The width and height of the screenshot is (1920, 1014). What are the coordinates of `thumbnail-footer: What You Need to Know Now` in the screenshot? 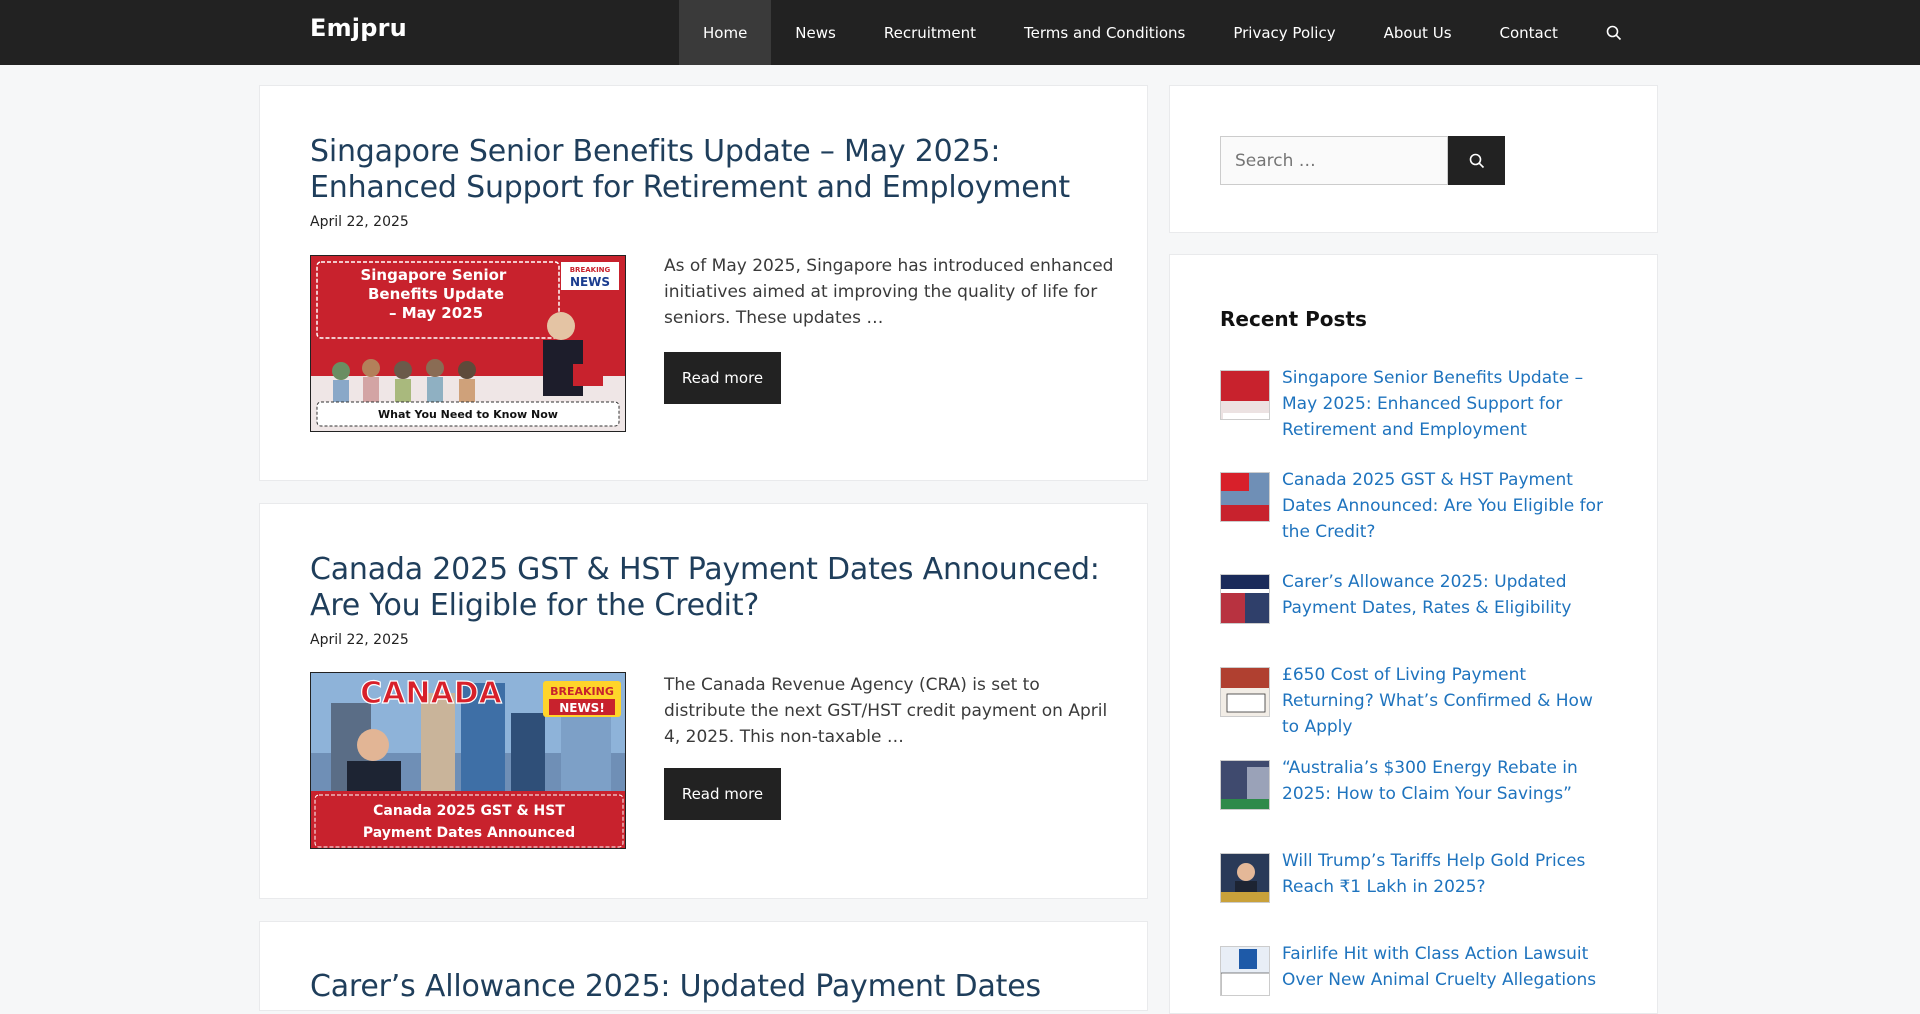 It's located at (468, 414).